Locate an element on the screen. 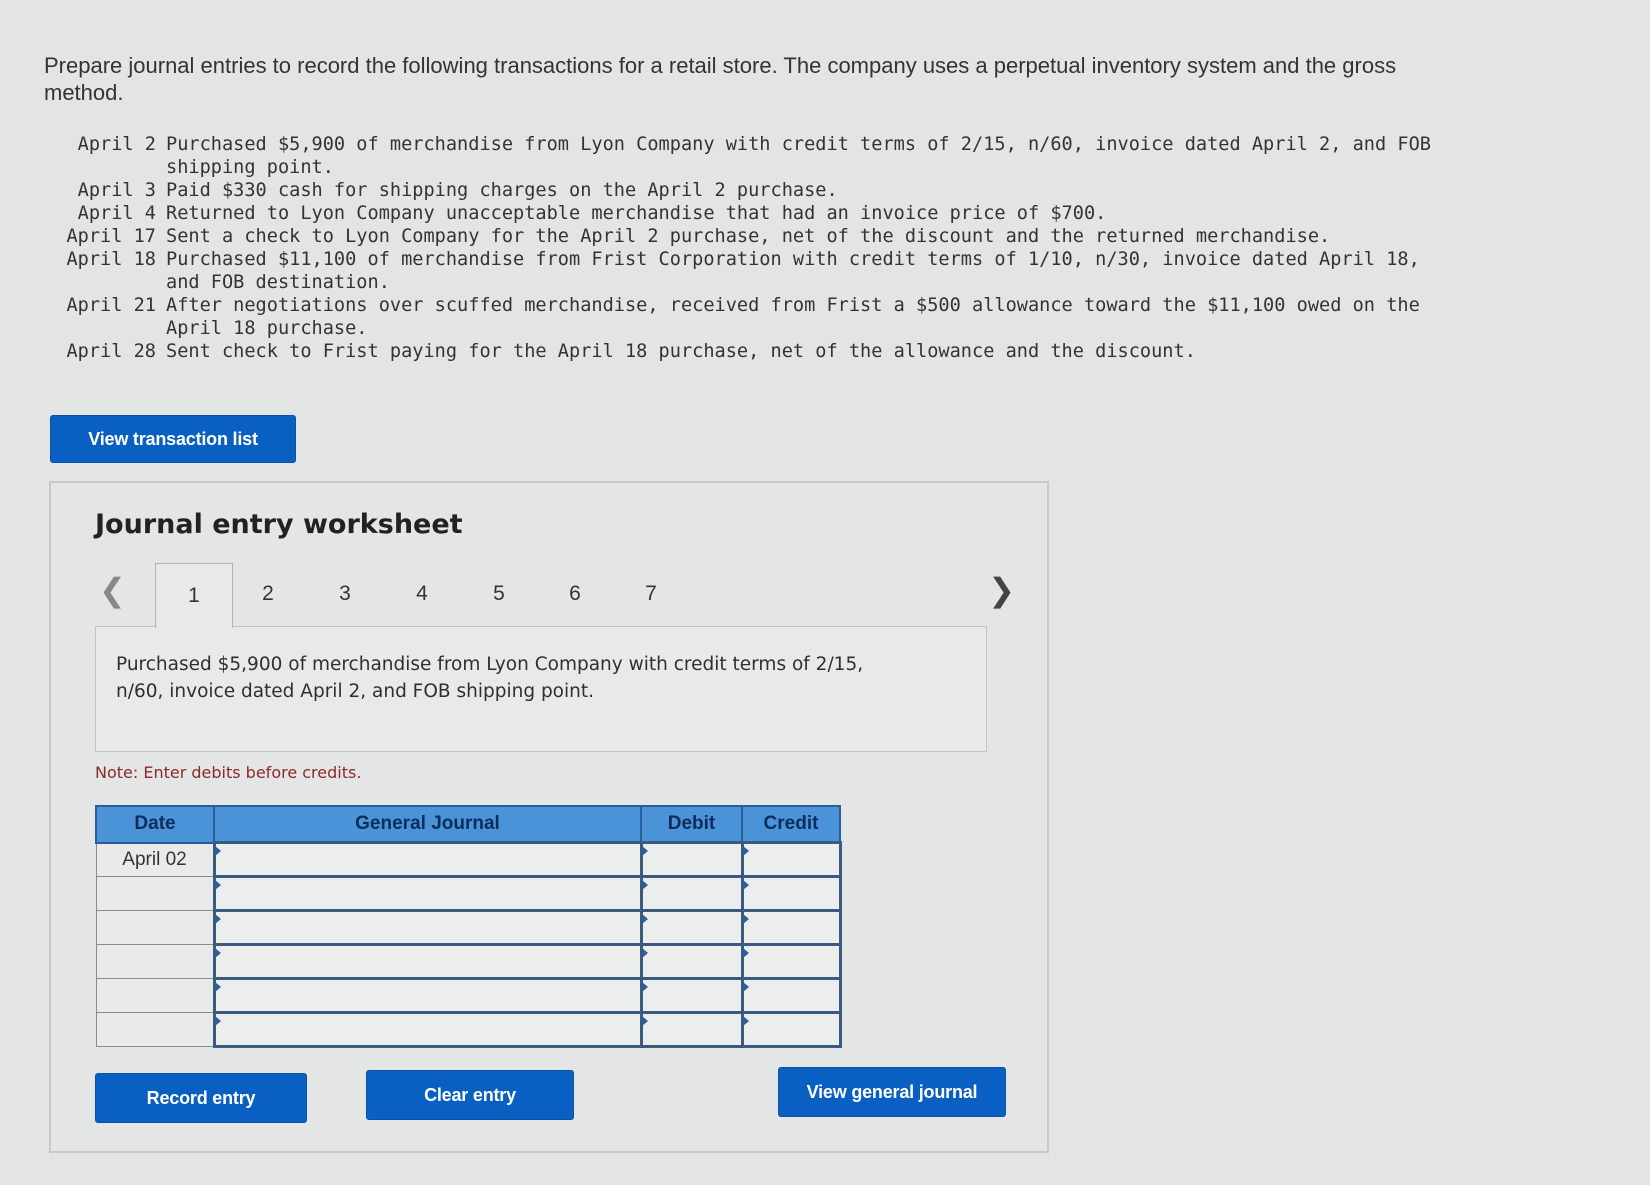  transaction-date: April 3 is located at coordinates (111, 190).